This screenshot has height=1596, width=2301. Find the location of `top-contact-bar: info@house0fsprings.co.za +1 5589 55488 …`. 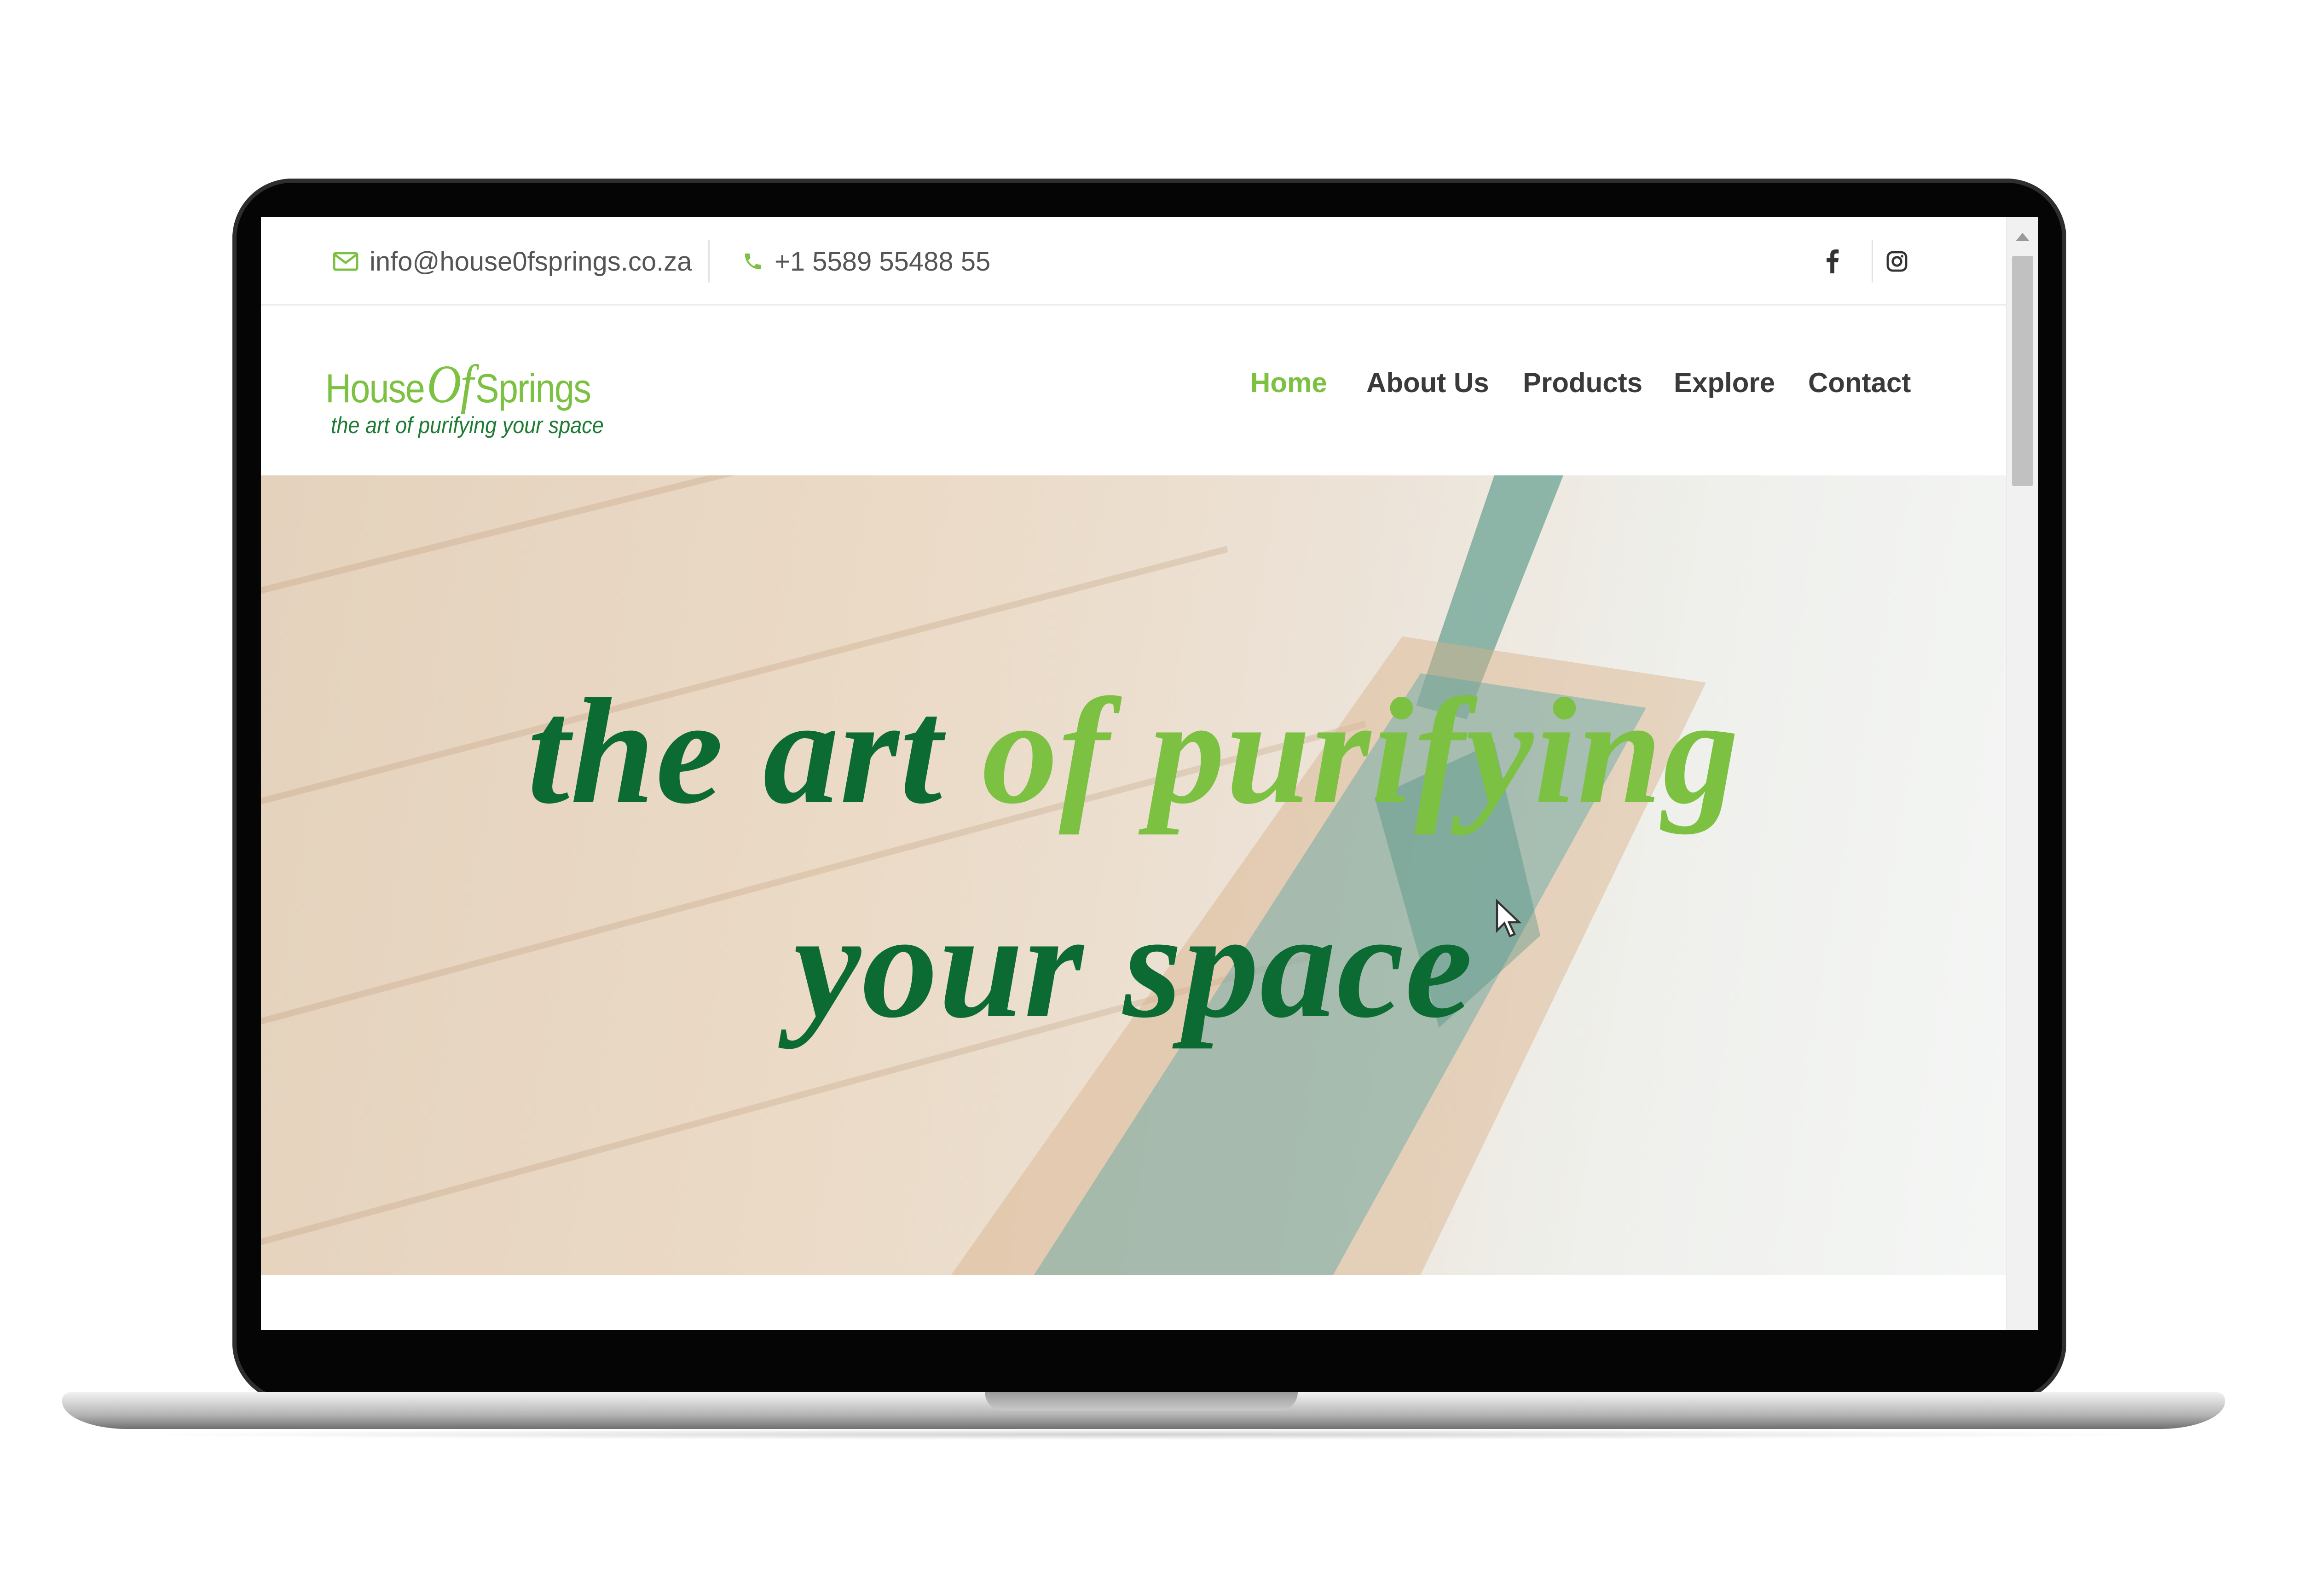

top-contact-bar: info@house0fsprings.co.za +1 5589 55488 … is located at coordinates (1133, 262).